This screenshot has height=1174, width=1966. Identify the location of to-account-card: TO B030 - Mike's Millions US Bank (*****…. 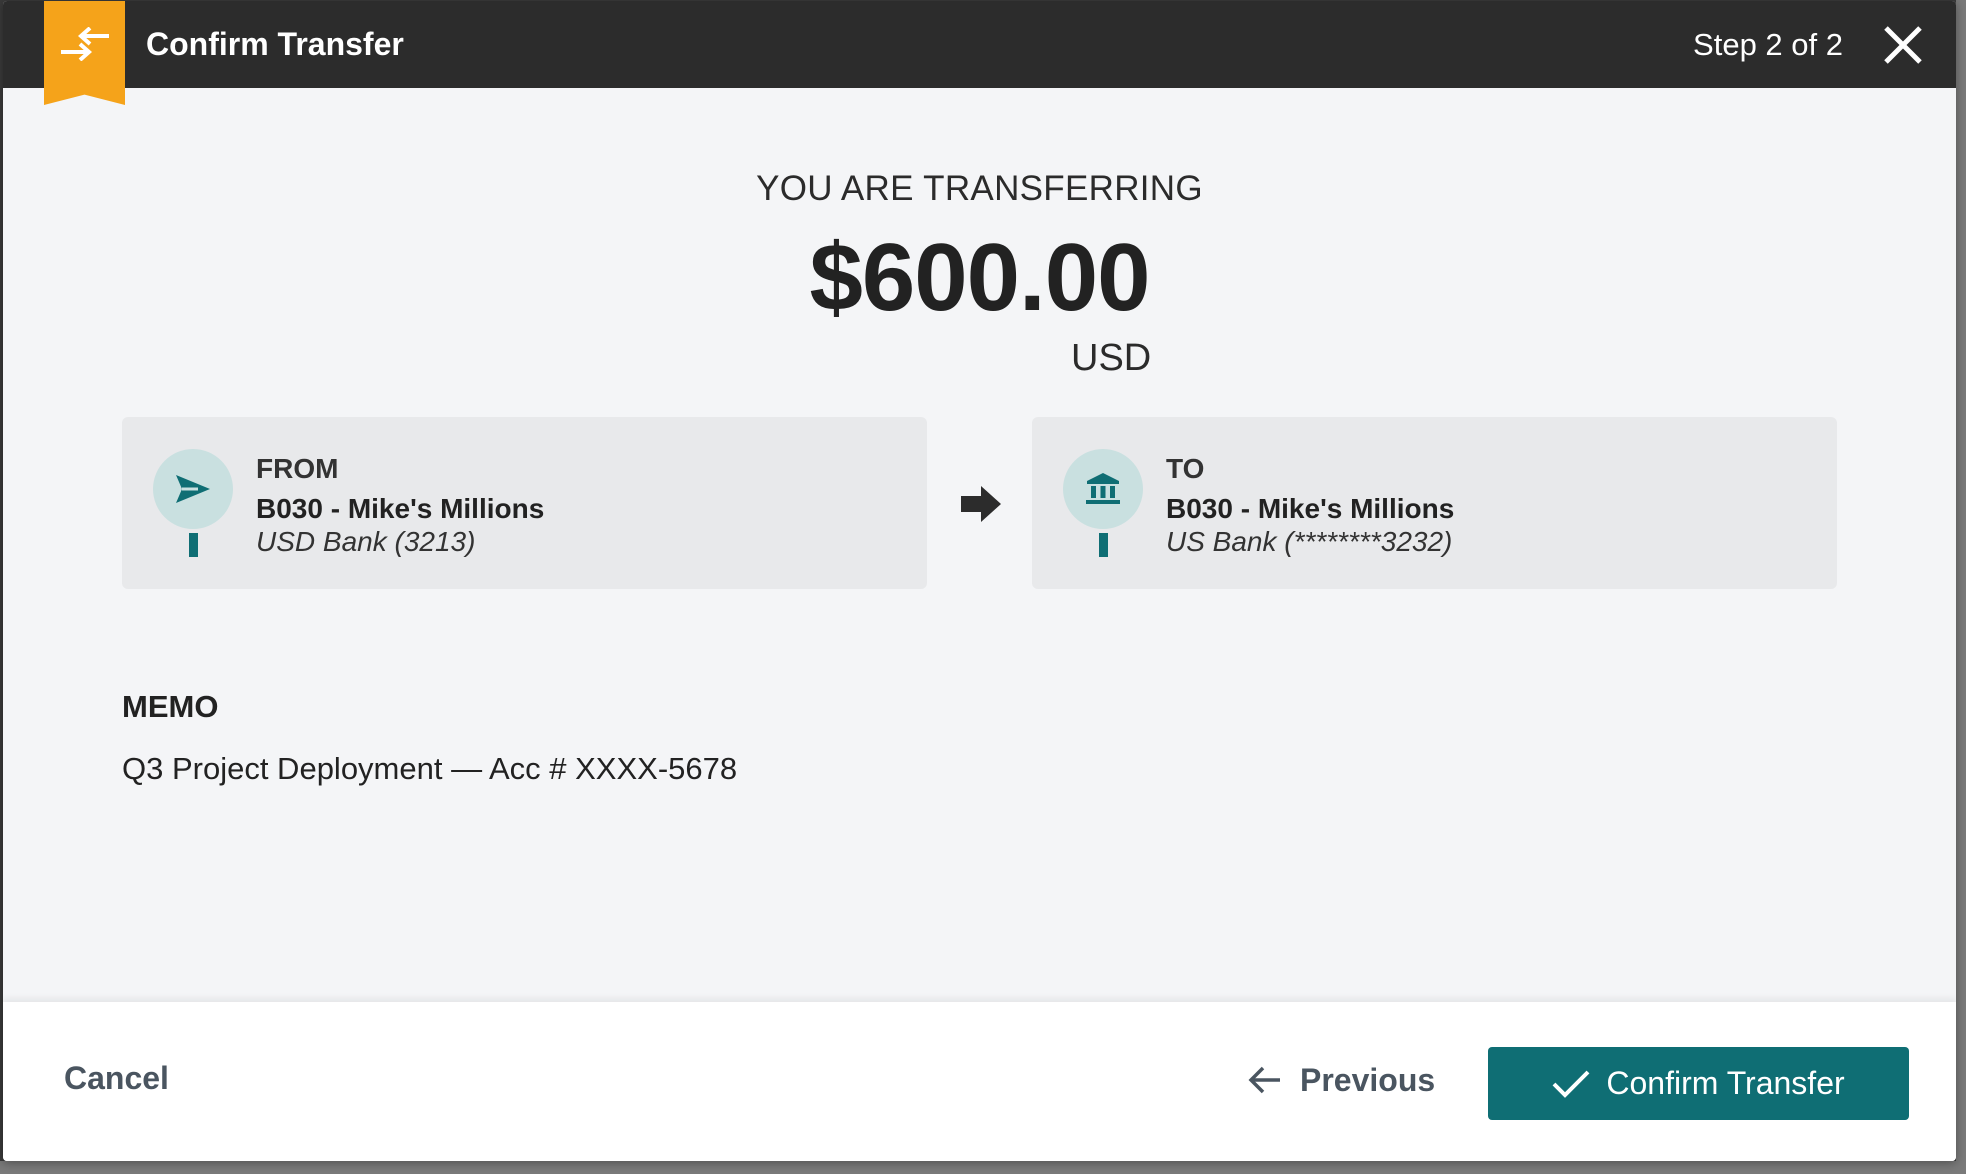
(1434, 503).